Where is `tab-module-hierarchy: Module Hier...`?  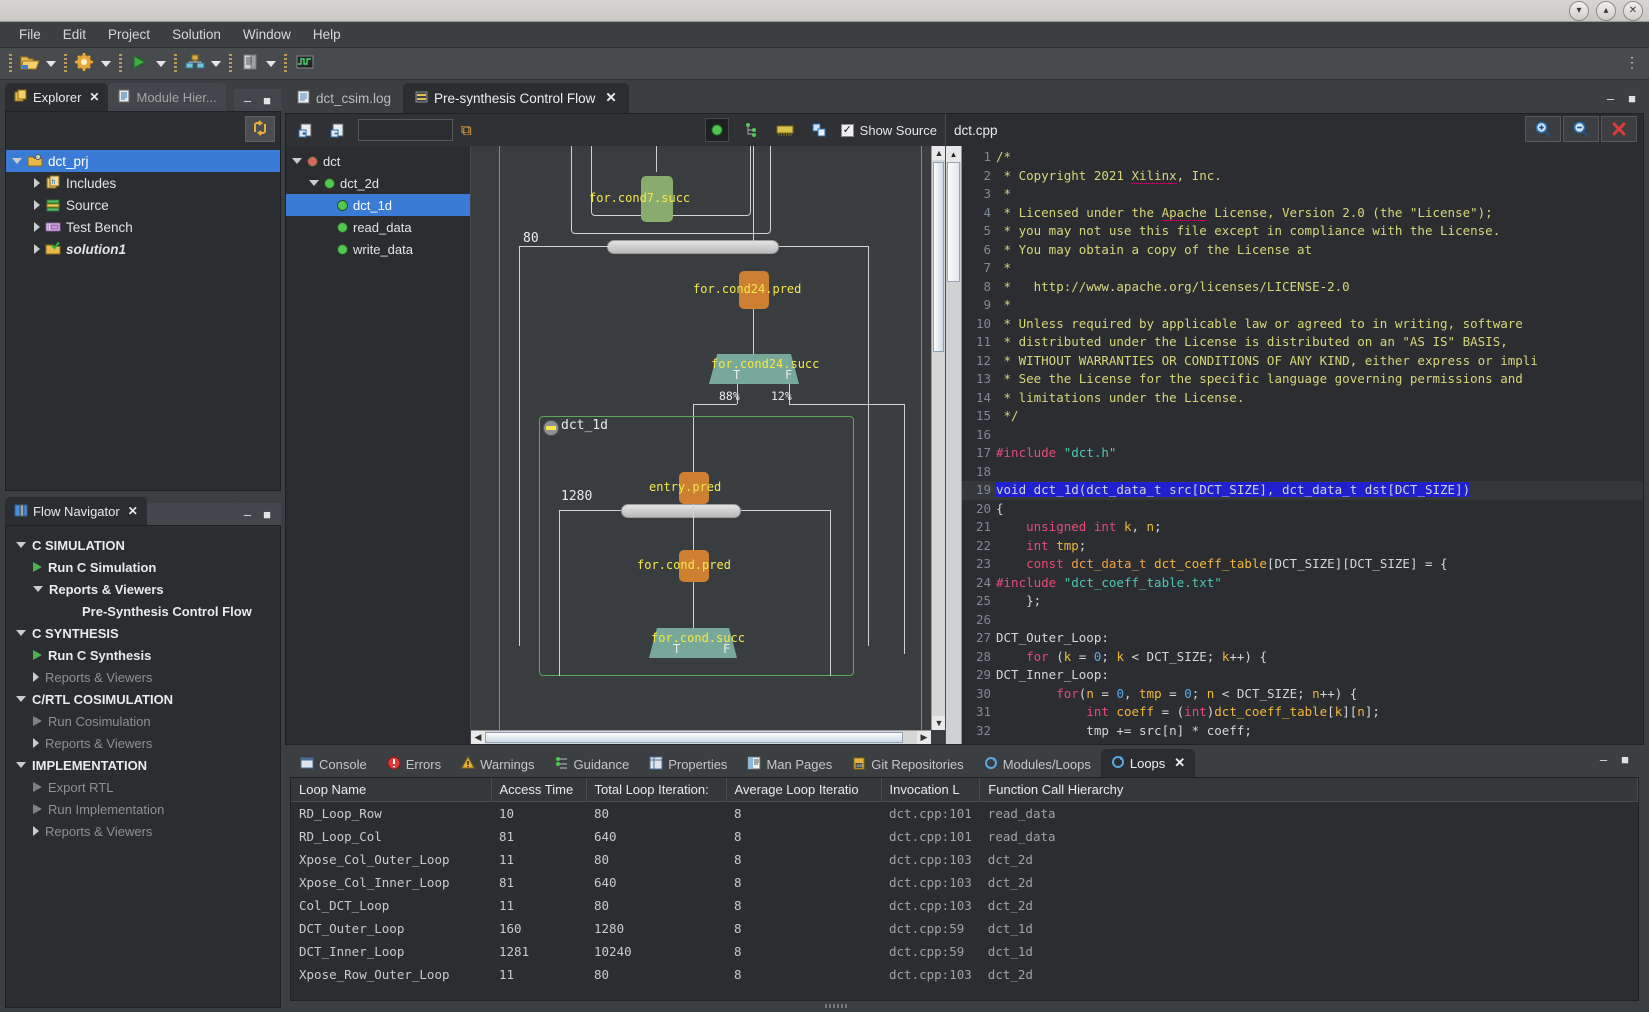
tab-module-hierarchy: Module Hier... is located at coordinates (167, 97).